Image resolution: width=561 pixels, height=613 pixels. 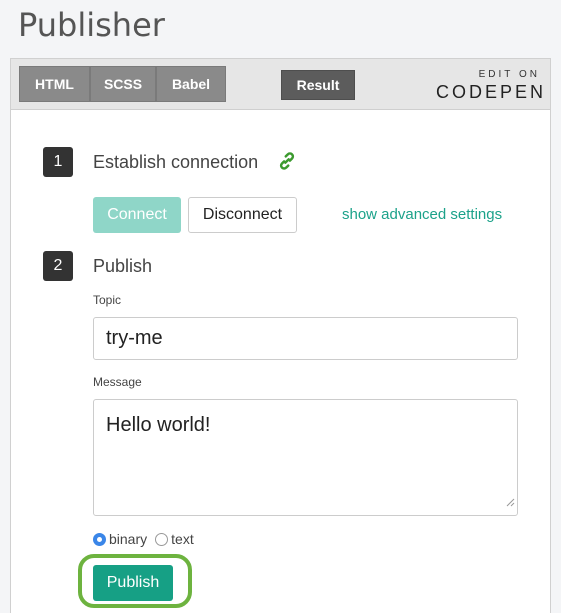 I want to click on codepen-brand-text: CODEPEN, so click(x=491, y=92).